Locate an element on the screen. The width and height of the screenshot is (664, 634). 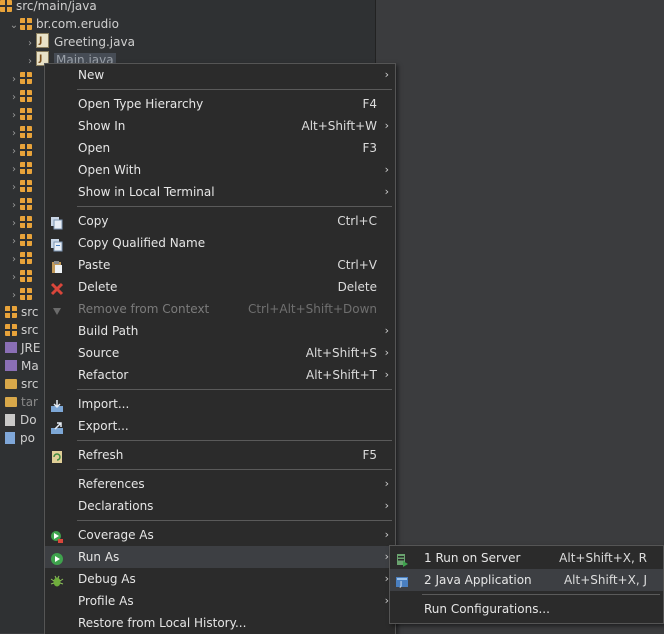
menu-item-open: Open F3 is located at coordinates (220, 148).